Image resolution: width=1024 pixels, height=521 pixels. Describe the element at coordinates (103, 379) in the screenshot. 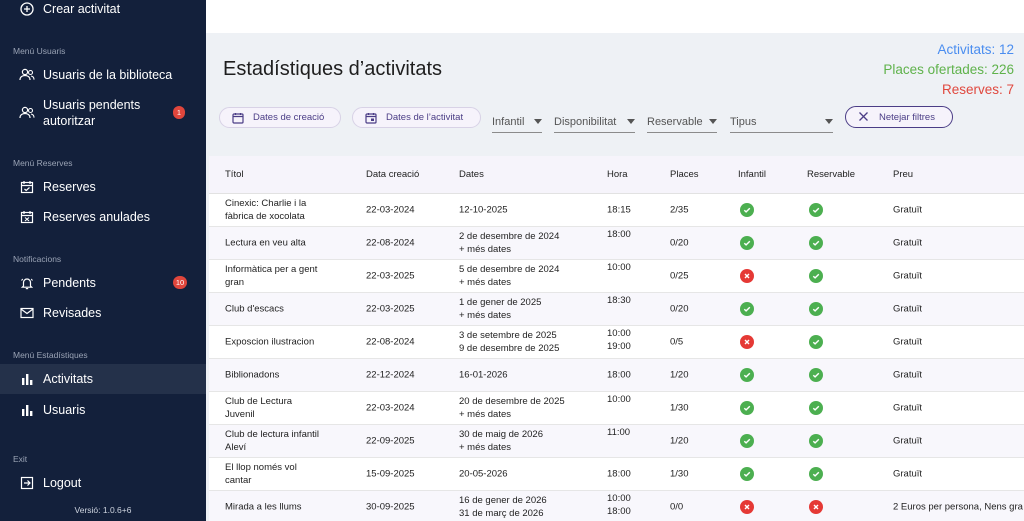

I see `sidebar-item-activities: Activitats` at that location.